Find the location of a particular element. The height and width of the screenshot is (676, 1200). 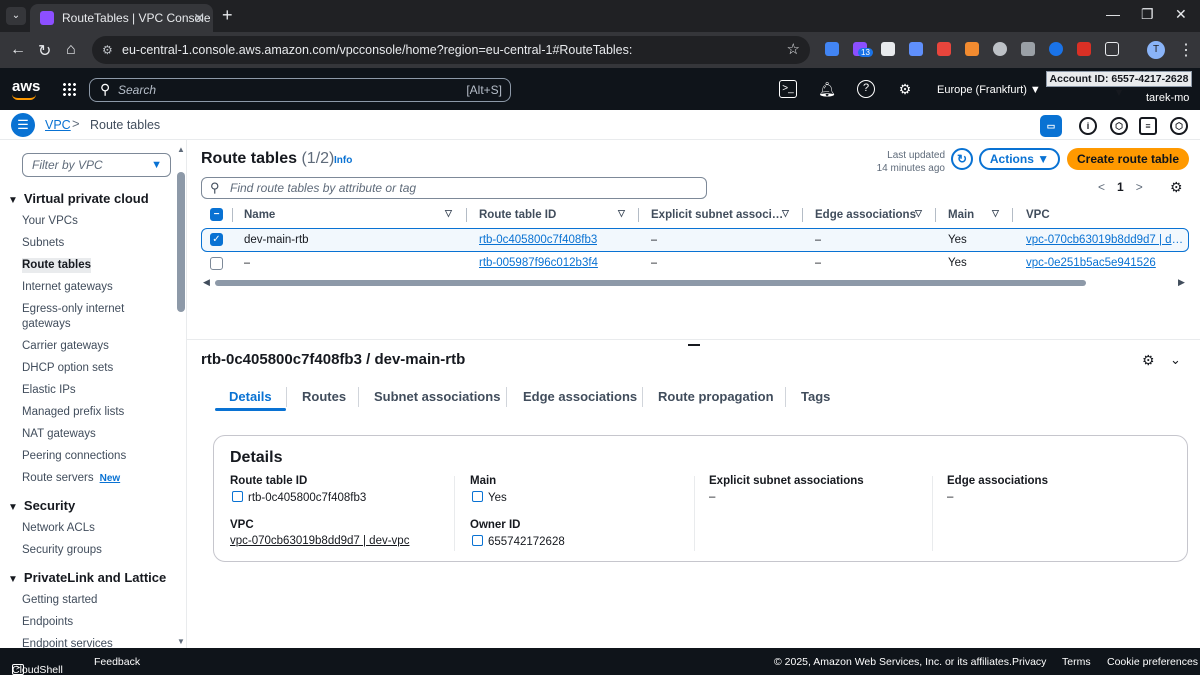

page-number: 1 is located at coordinates (1120, 187).